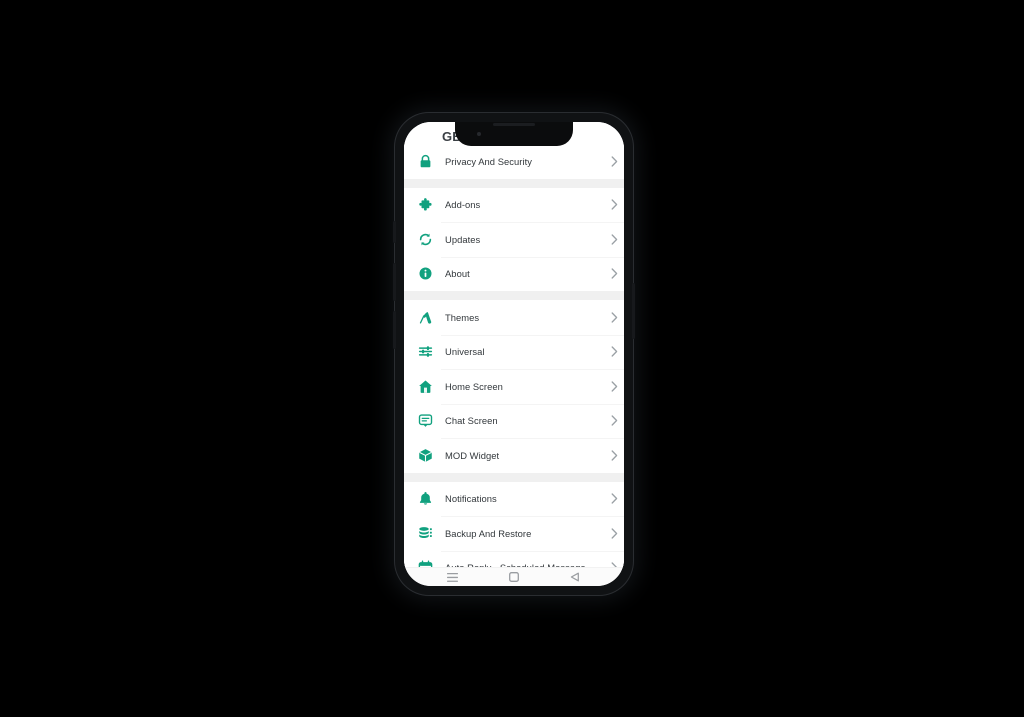 The height and width of the screenshot is (717, 1024). I want to click on sliders-icon, so click(425, 351).